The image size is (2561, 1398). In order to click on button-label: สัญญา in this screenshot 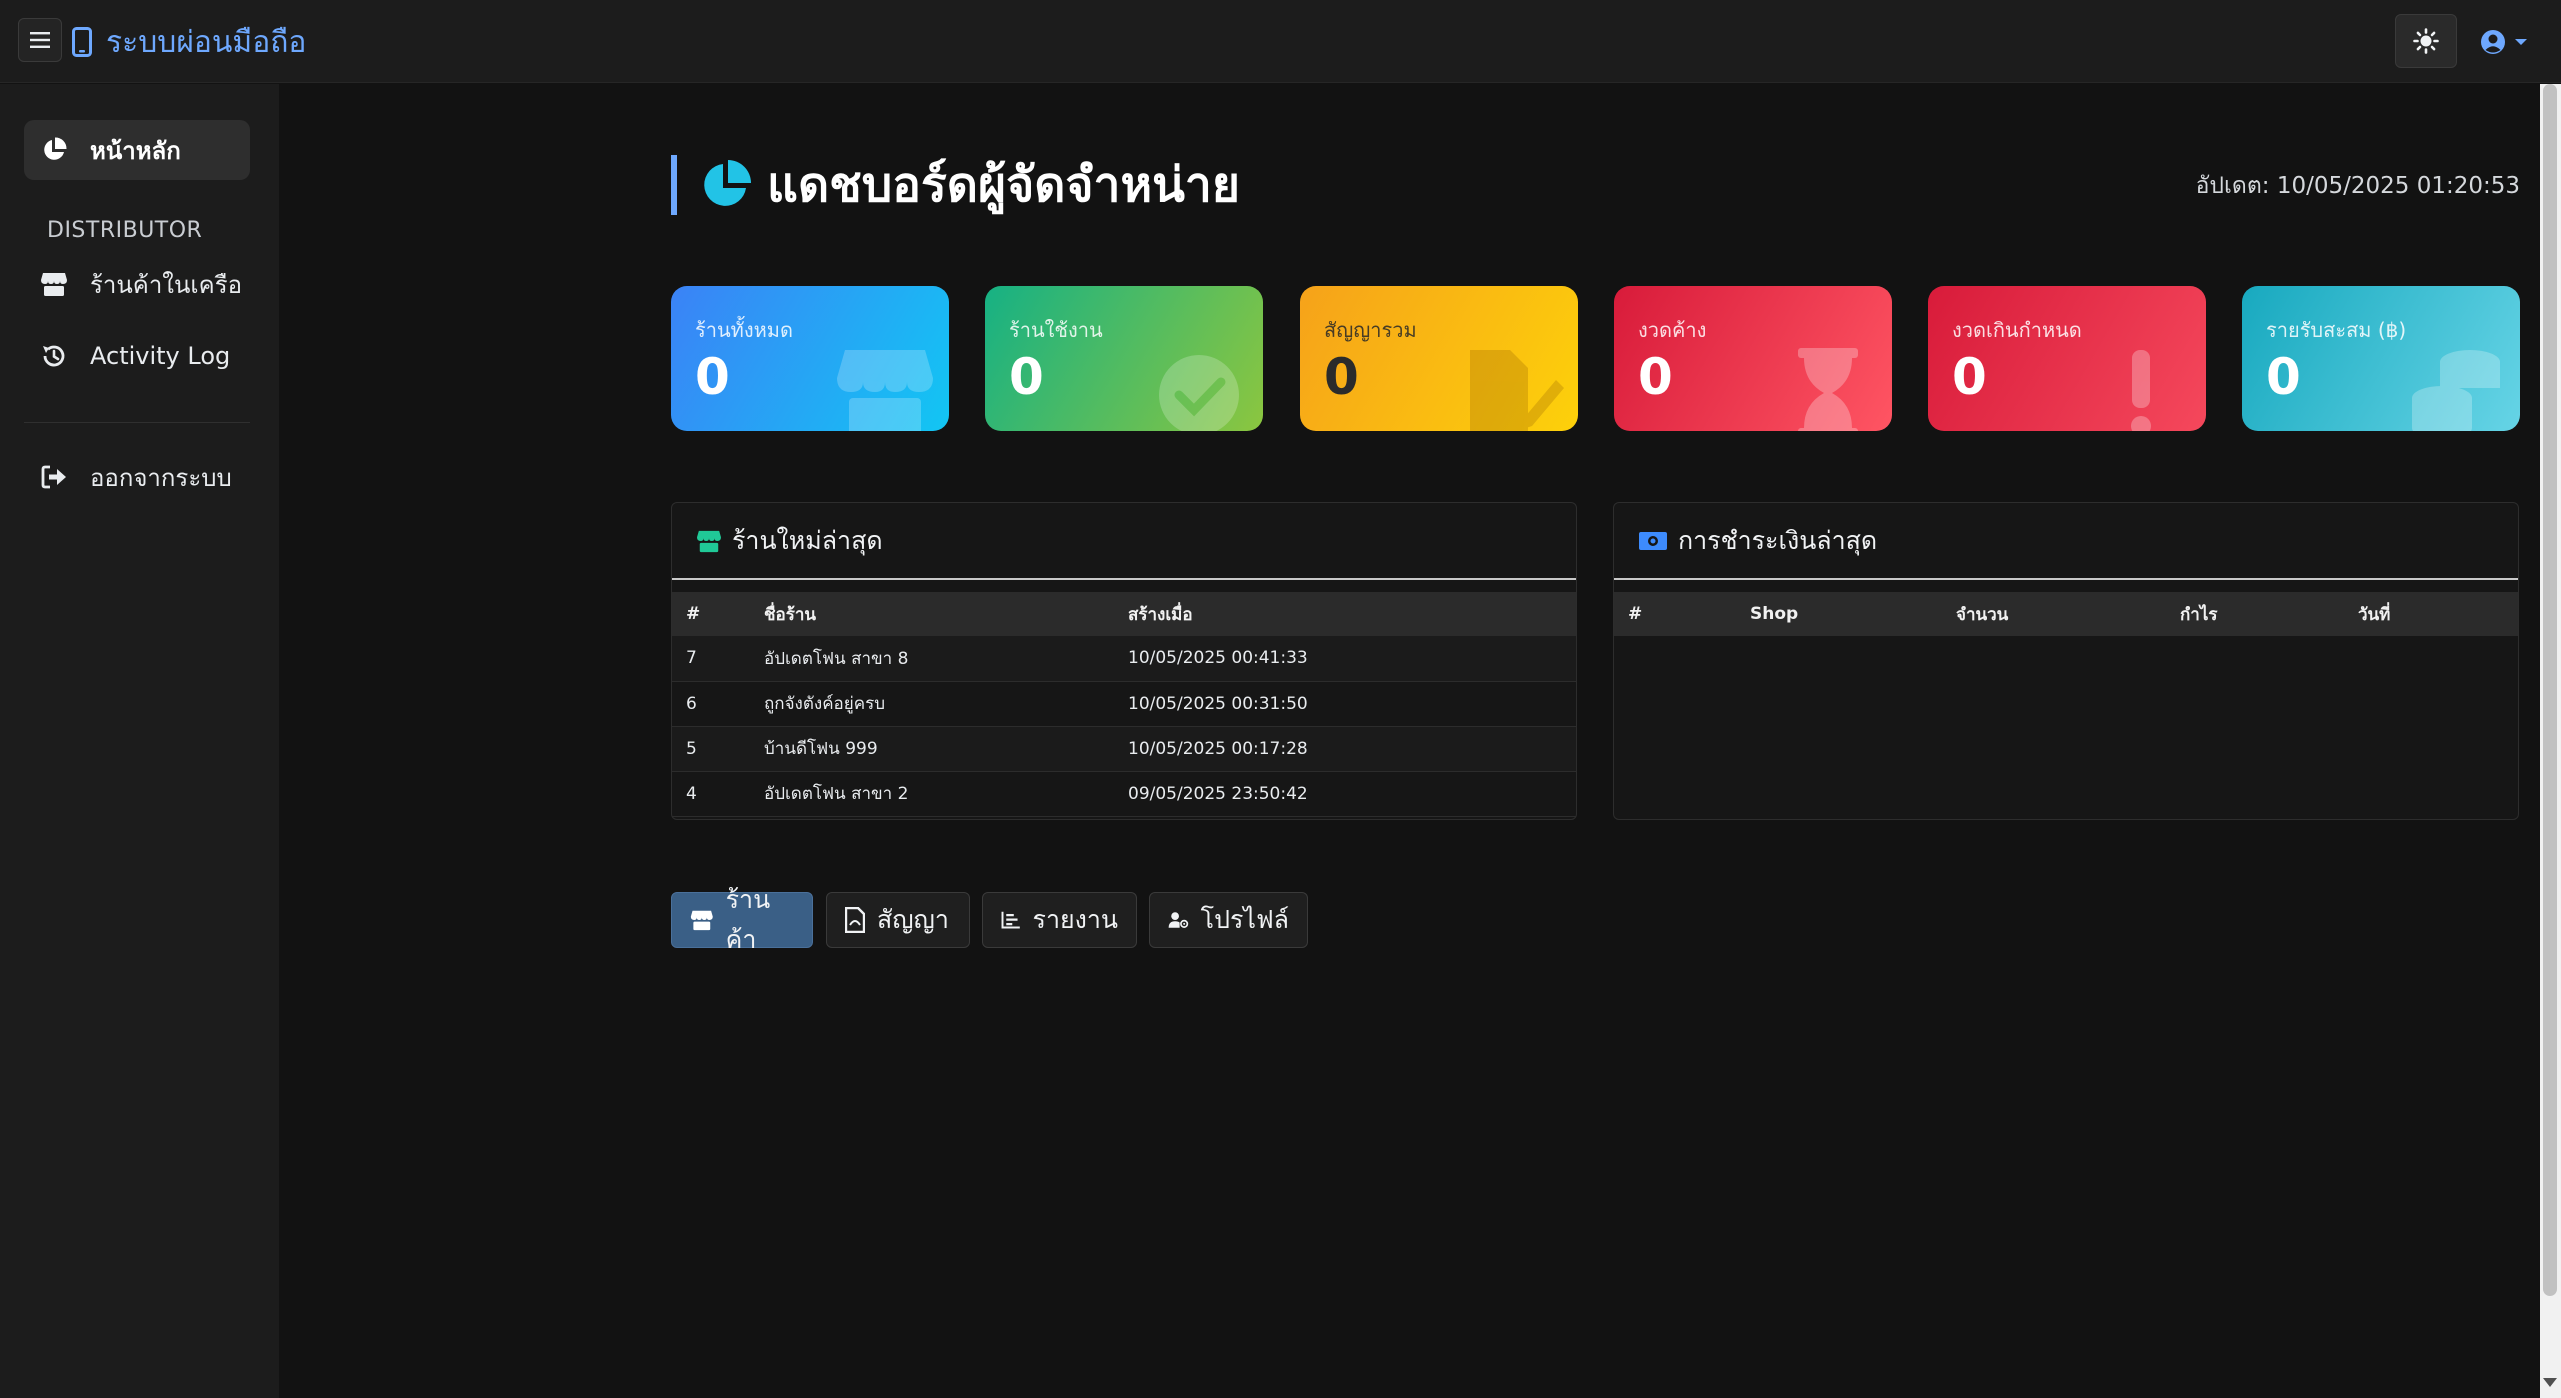, I will do `click(913, 919)`.